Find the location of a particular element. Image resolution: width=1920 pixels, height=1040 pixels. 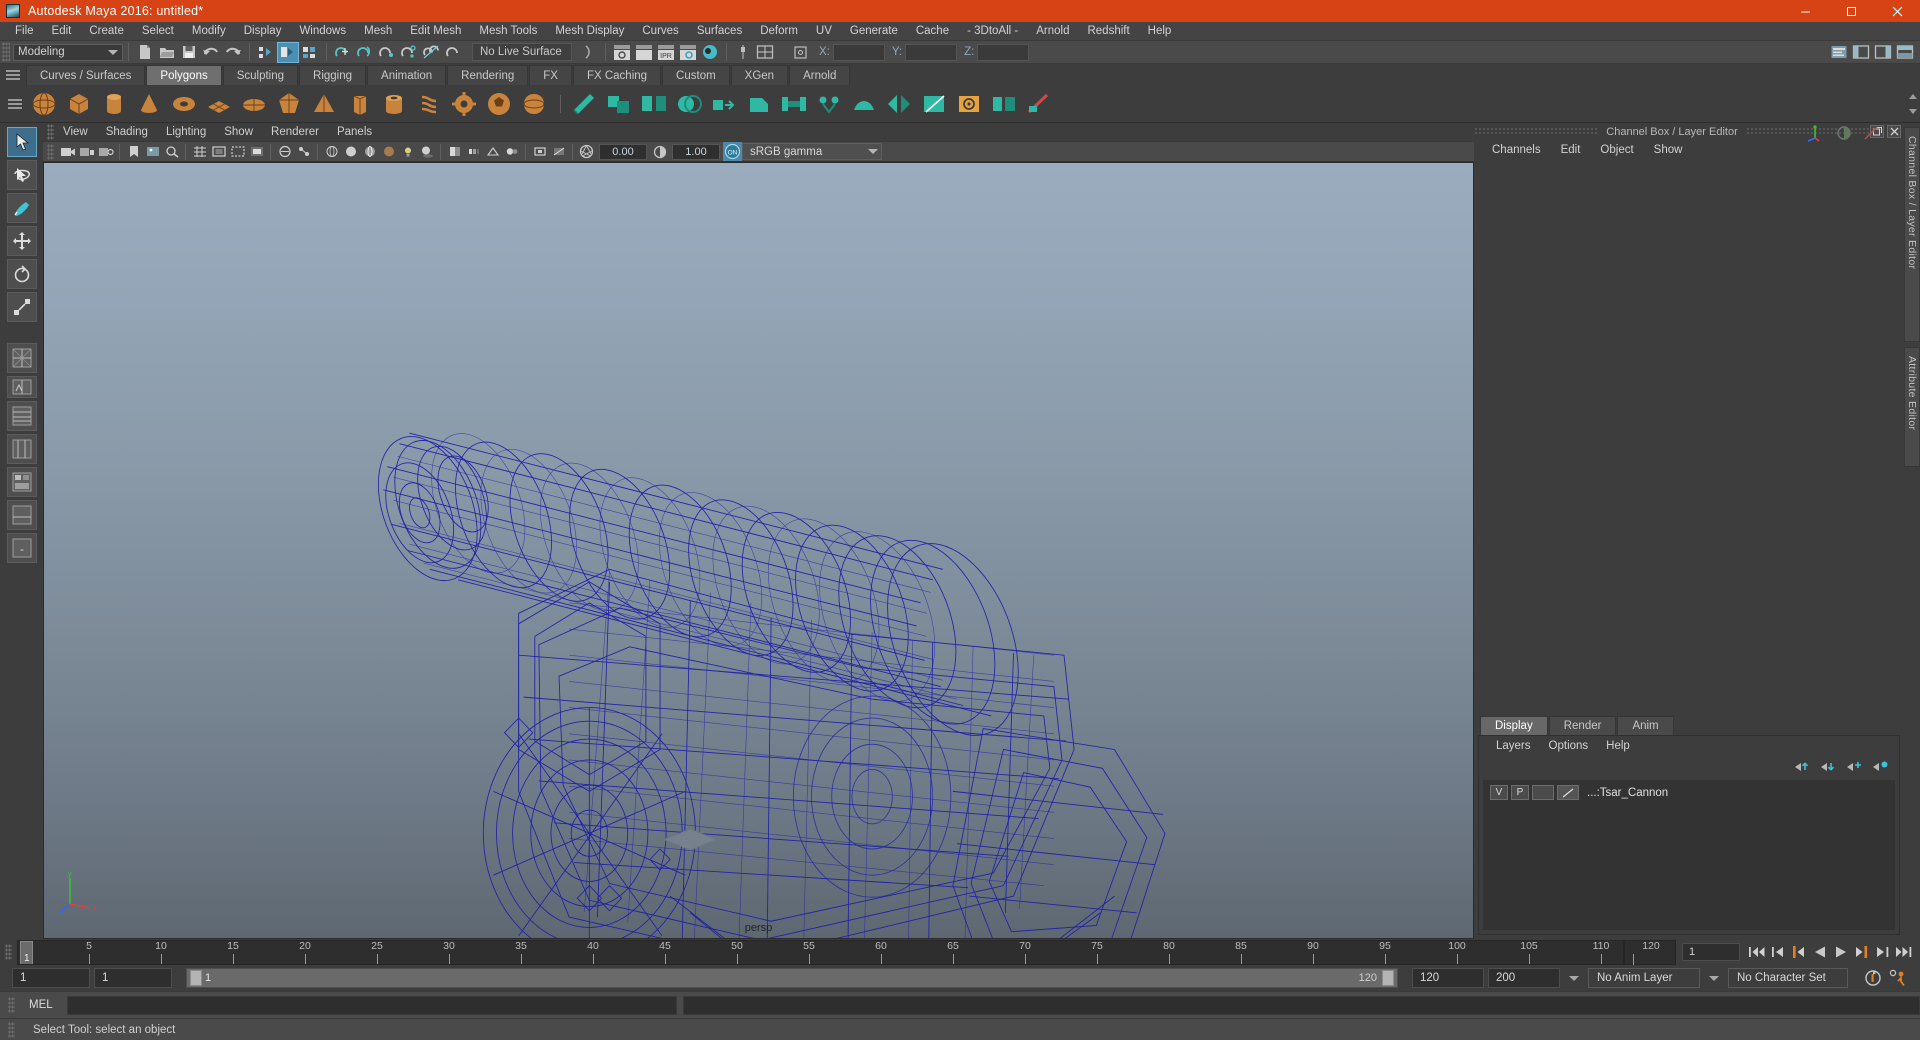

menu-display: Display is located at coordinates (263, 31).